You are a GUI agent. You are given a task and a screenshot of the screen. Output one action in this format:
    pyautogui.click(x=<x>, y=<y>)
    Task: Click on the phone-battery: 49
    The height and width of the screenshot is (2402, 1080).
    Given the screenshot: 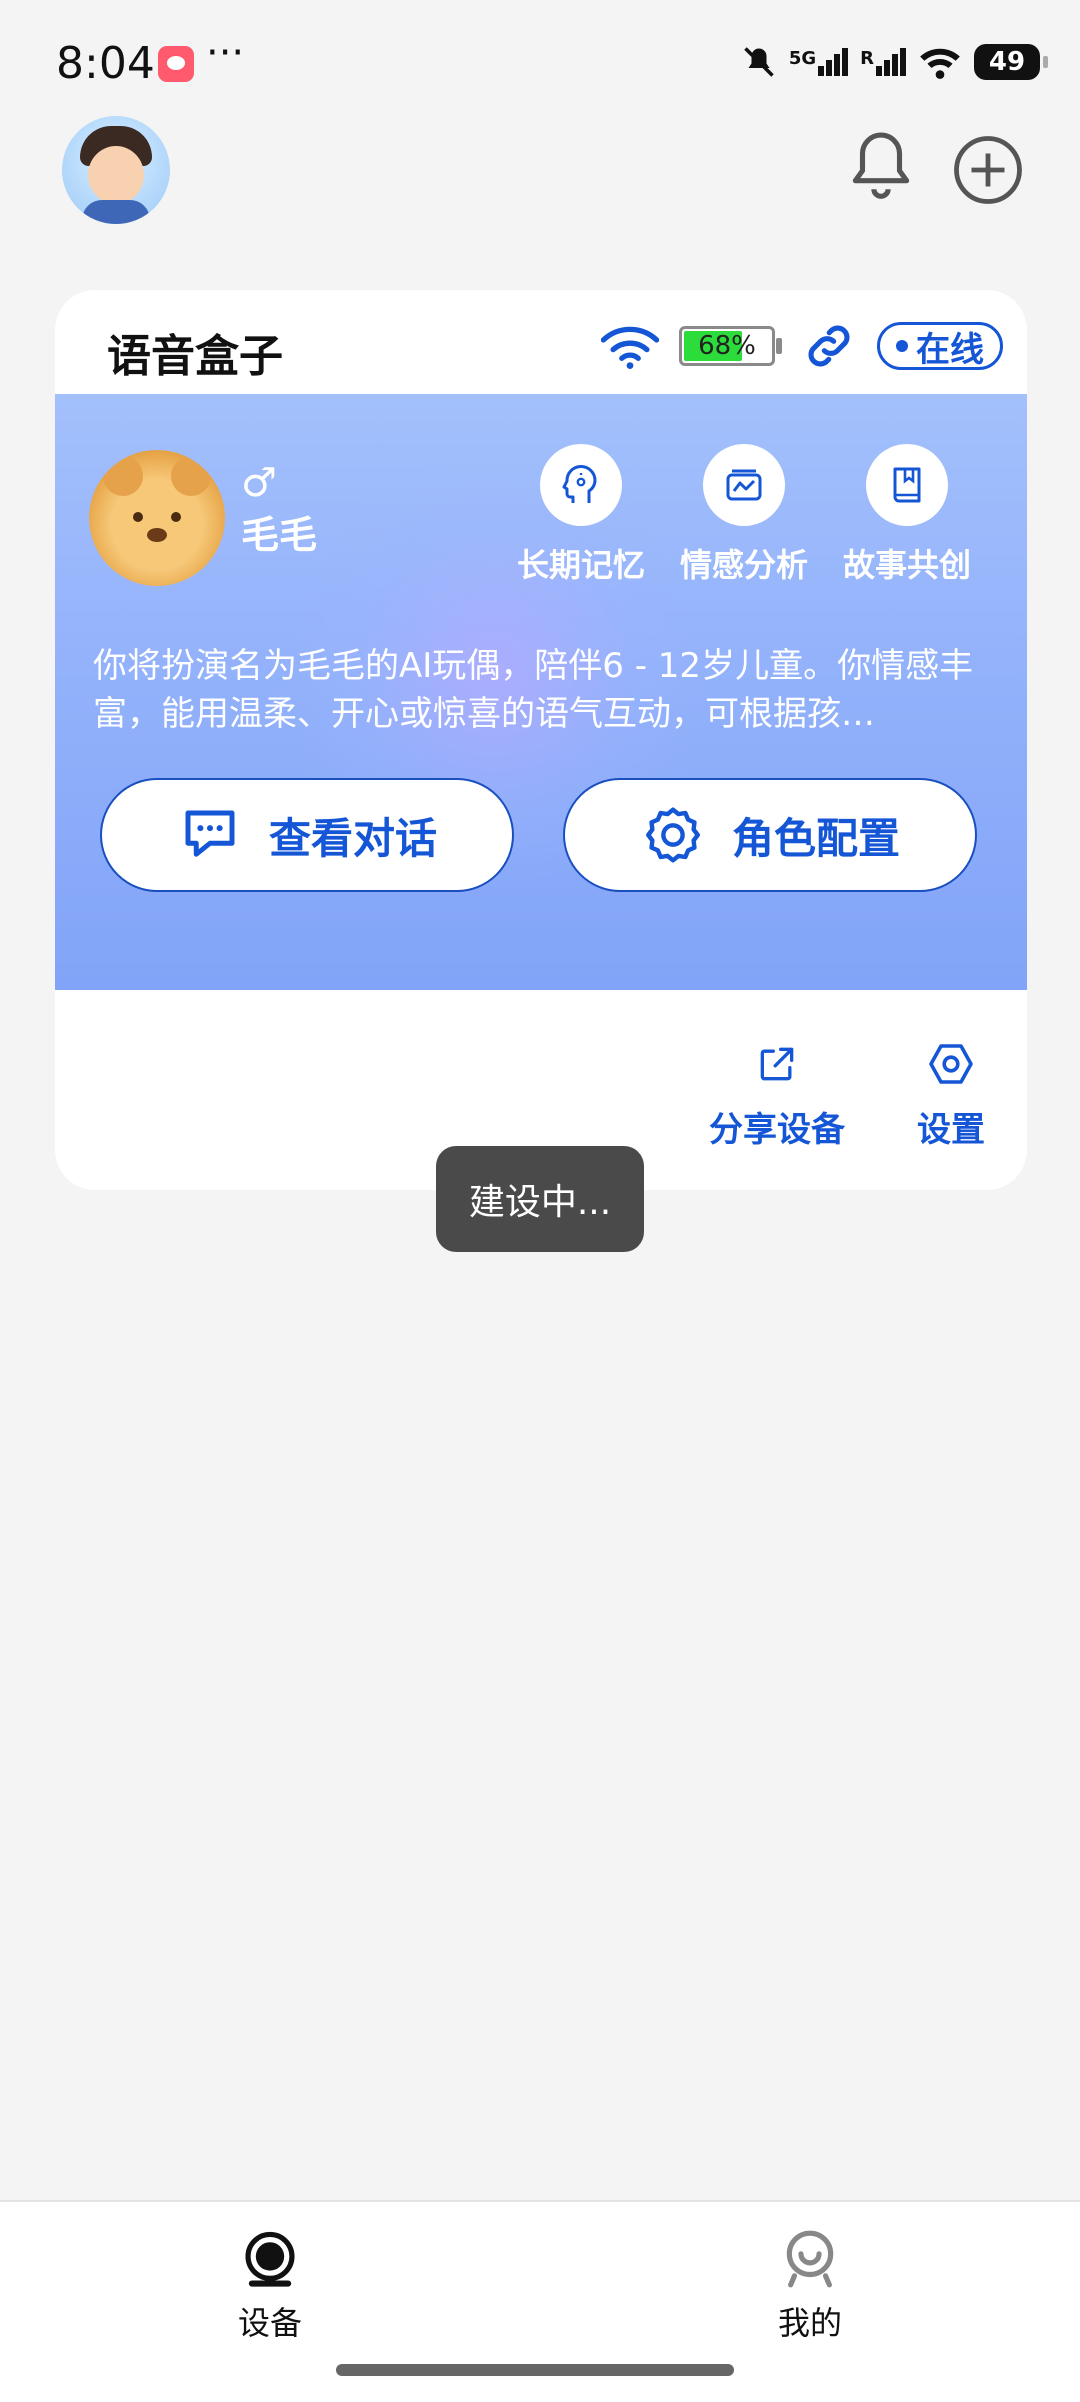 What is the action you would take?
    pyautogui.click(x=1011, y=62)
    